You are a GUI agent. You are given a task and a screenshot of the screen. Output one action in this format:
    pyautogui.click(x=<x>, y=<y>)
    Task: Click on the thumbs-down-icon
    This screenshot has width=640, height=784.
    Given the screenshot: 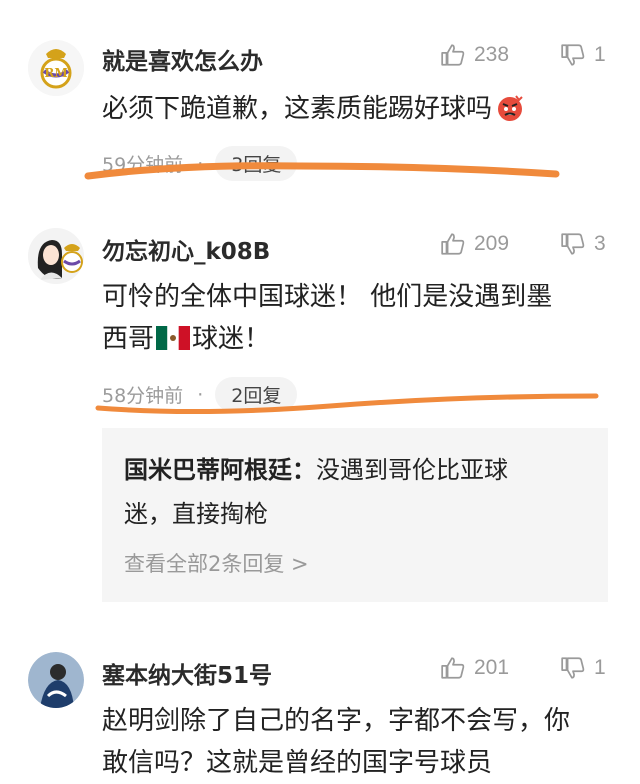 What is the action you would take?
    pyautogui.click(x=573, y=668)
    